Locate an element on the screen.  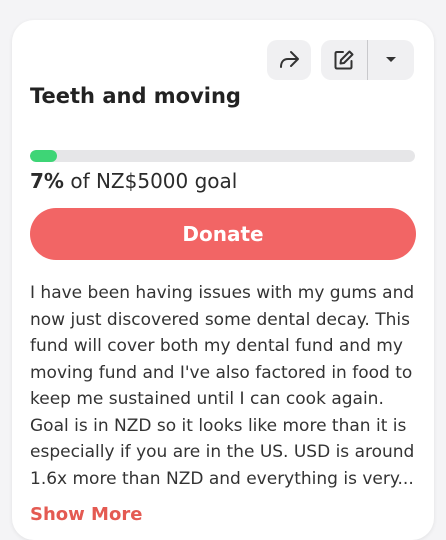
edit-button is located at coordinates (344, 60).